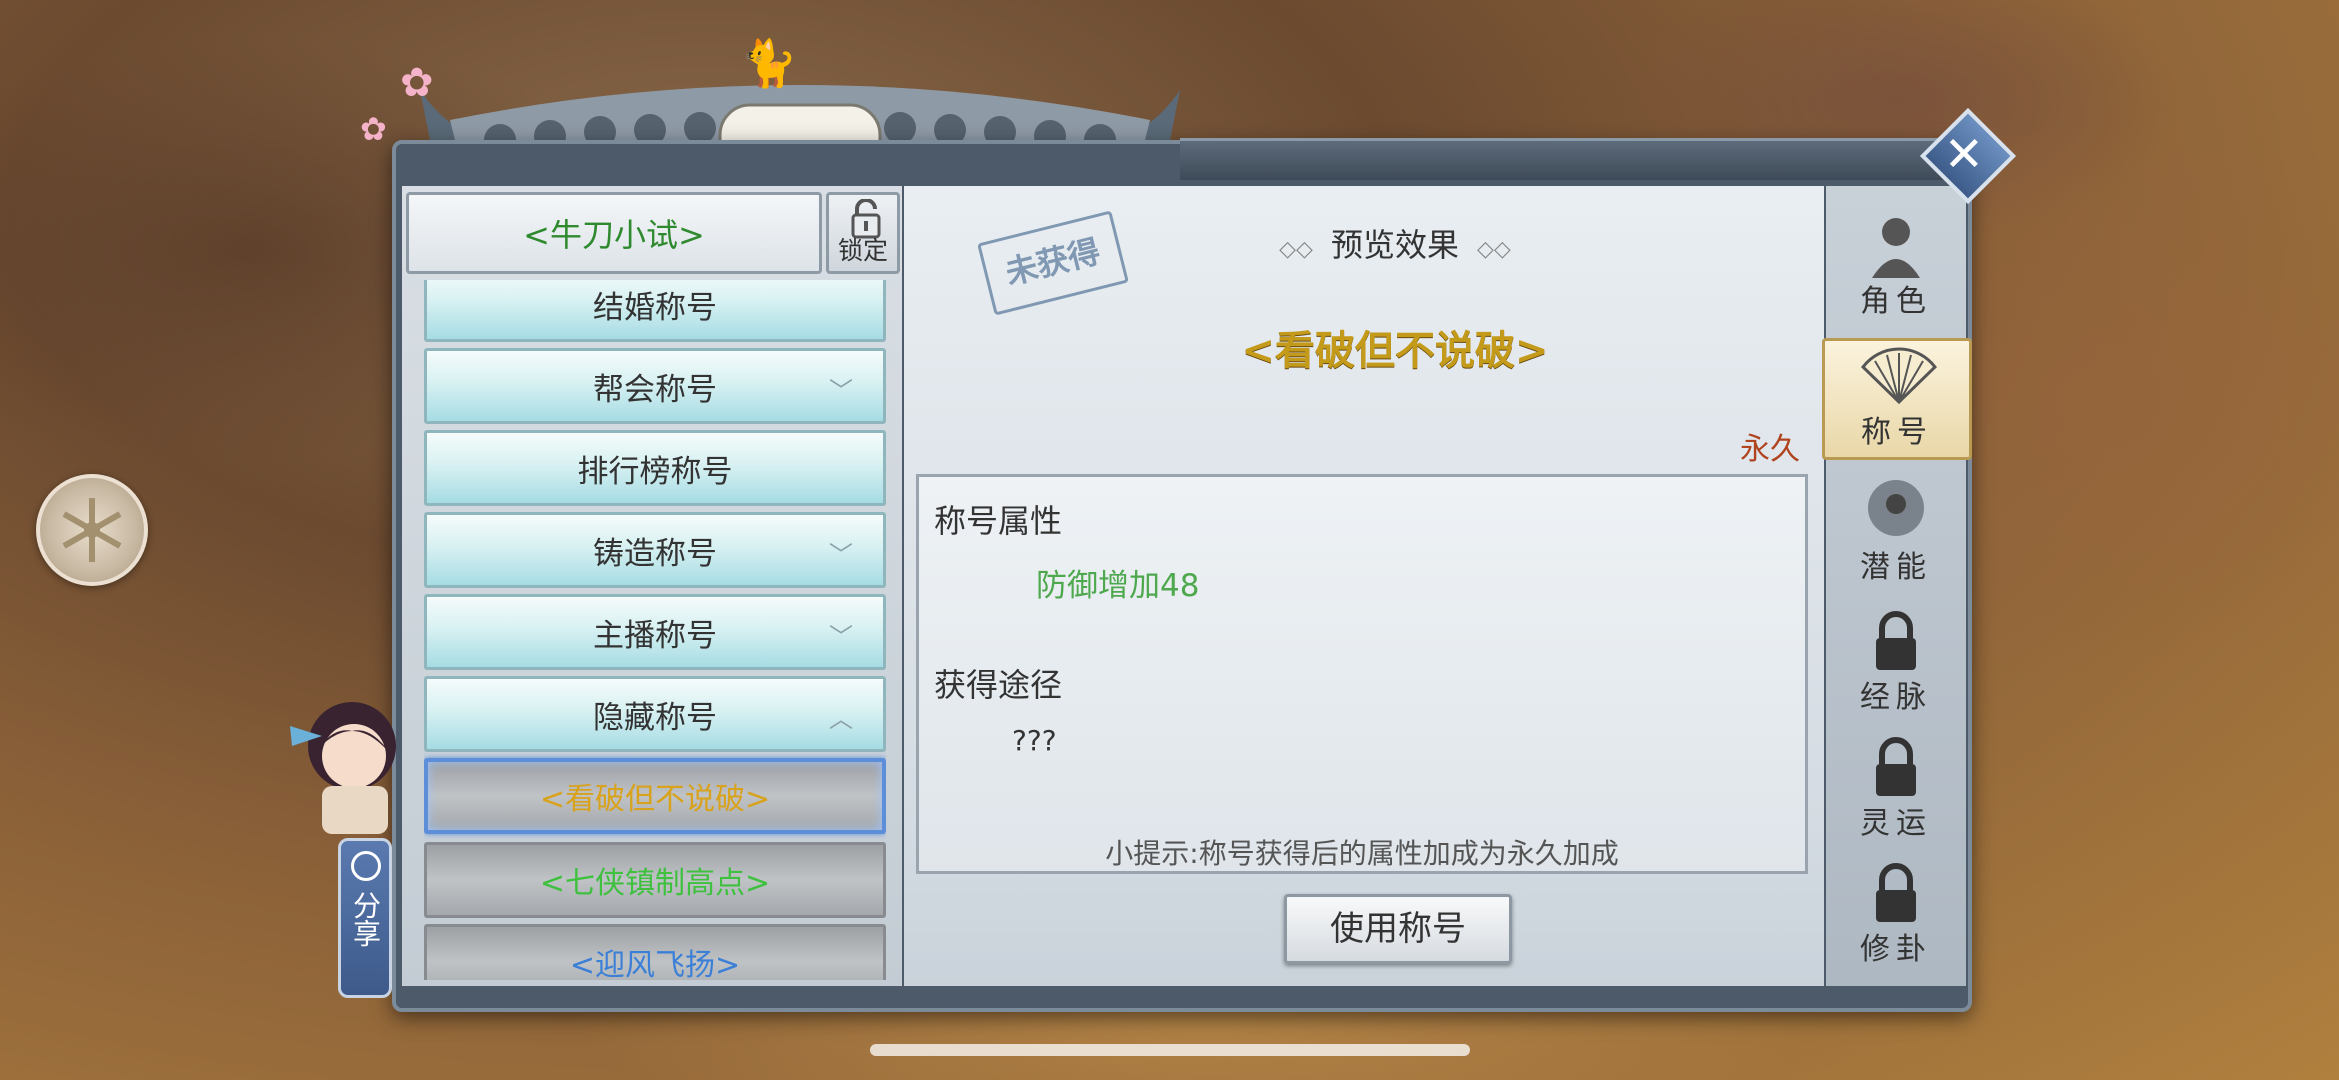 This screenshot has height=1080, width=2339. What do you see at coordinates (655, 964) in the screenshot?
I see `title-item-label: <迎风飞扬>` at bounding box center [655, 964].